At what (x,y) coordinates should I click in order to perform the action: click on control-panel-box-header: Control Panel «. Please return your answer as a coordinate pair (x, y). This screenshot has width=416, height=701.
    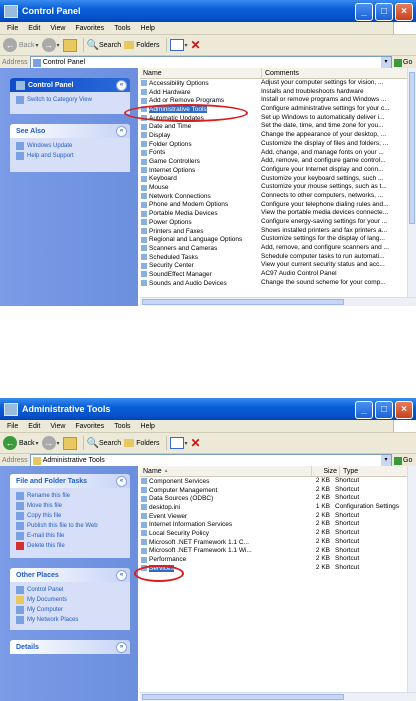
    Looking at the image, I should click on (70, 85).